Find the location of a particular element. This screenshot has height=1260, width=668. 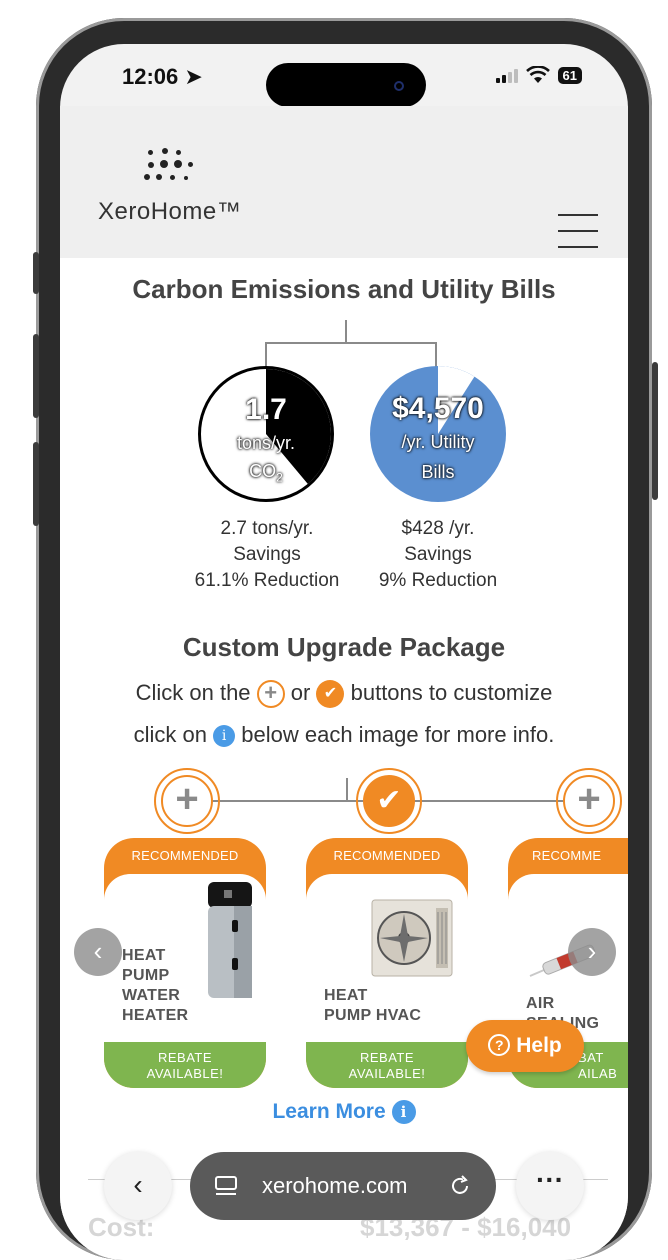

utility-savings-stats: $428 /yr. Savings 9% Reduction is located at coordinates (438, 555).